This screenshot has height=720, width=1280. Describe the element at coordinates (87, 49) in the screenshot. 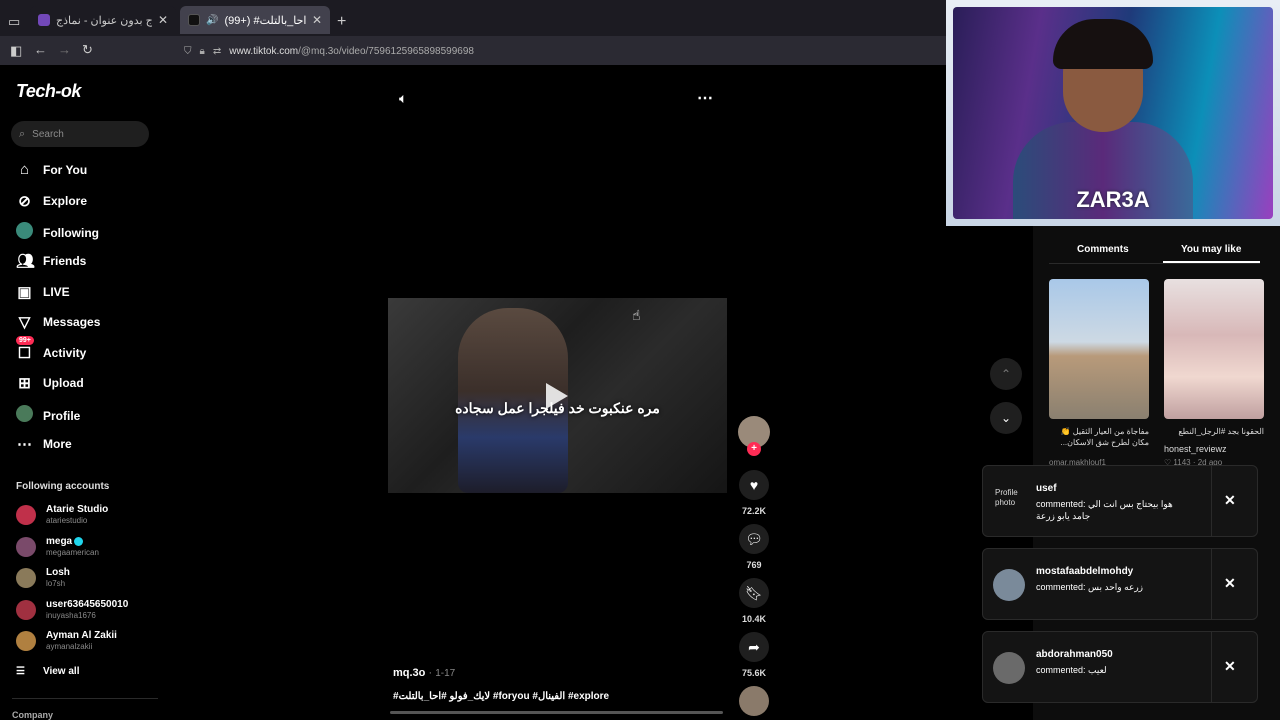

I see `reload-icon: ↻` at that location.